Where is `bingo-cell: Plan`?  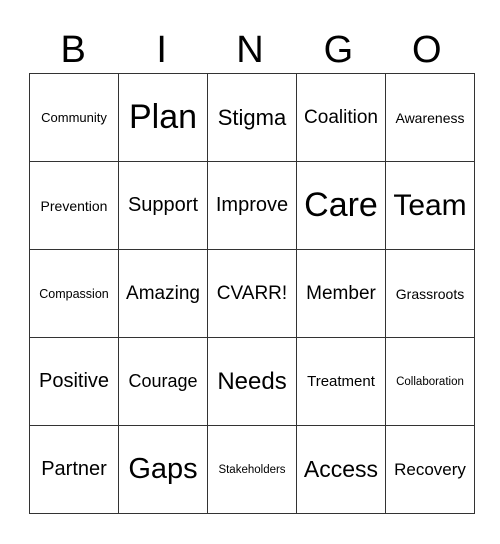
bingo-cell: Plan is located at coordinates (163, 117).